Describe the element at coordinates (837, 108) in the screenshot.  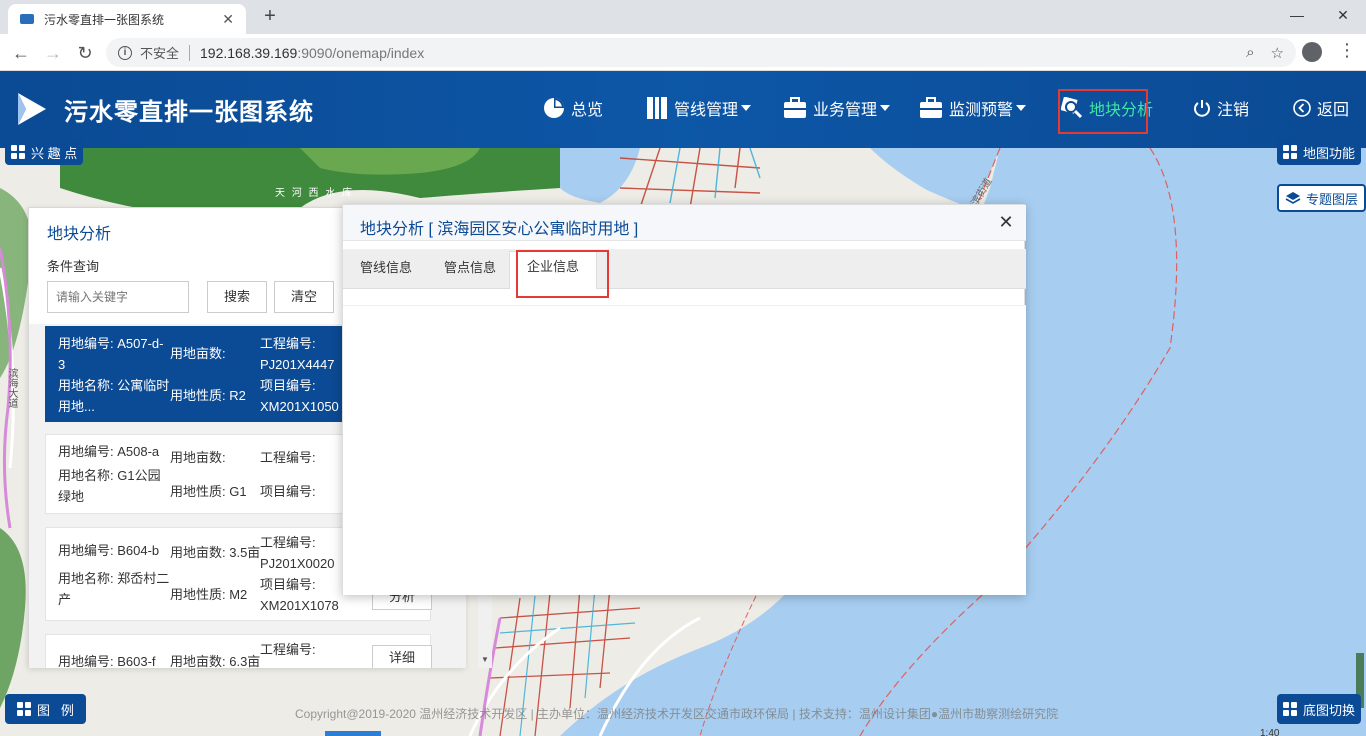
I see `nav-business-management: 业务管理` at that location.